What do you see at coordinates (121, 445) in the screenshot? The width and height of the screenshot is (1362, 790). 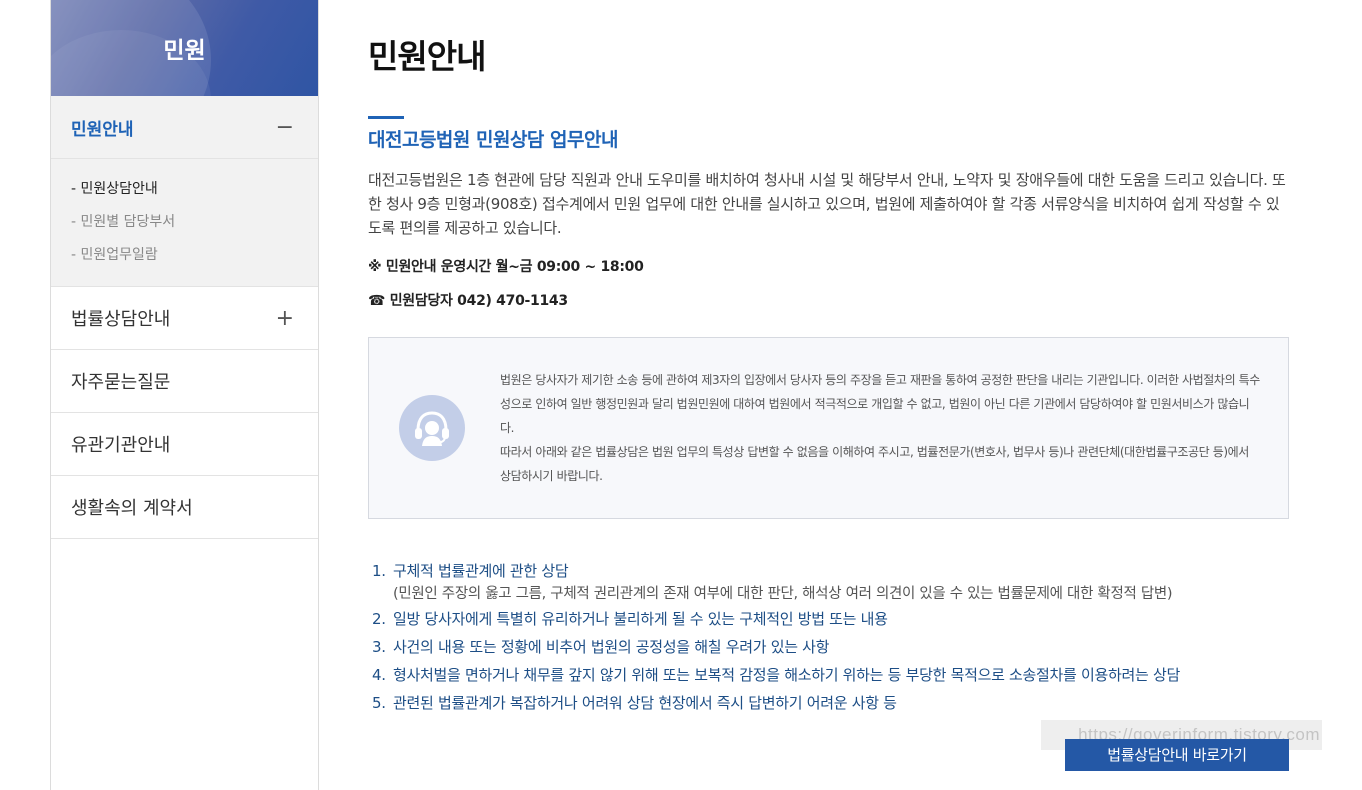 I see `sidebar-item-label: 유관기관안내` at bounding box center [121, 445].